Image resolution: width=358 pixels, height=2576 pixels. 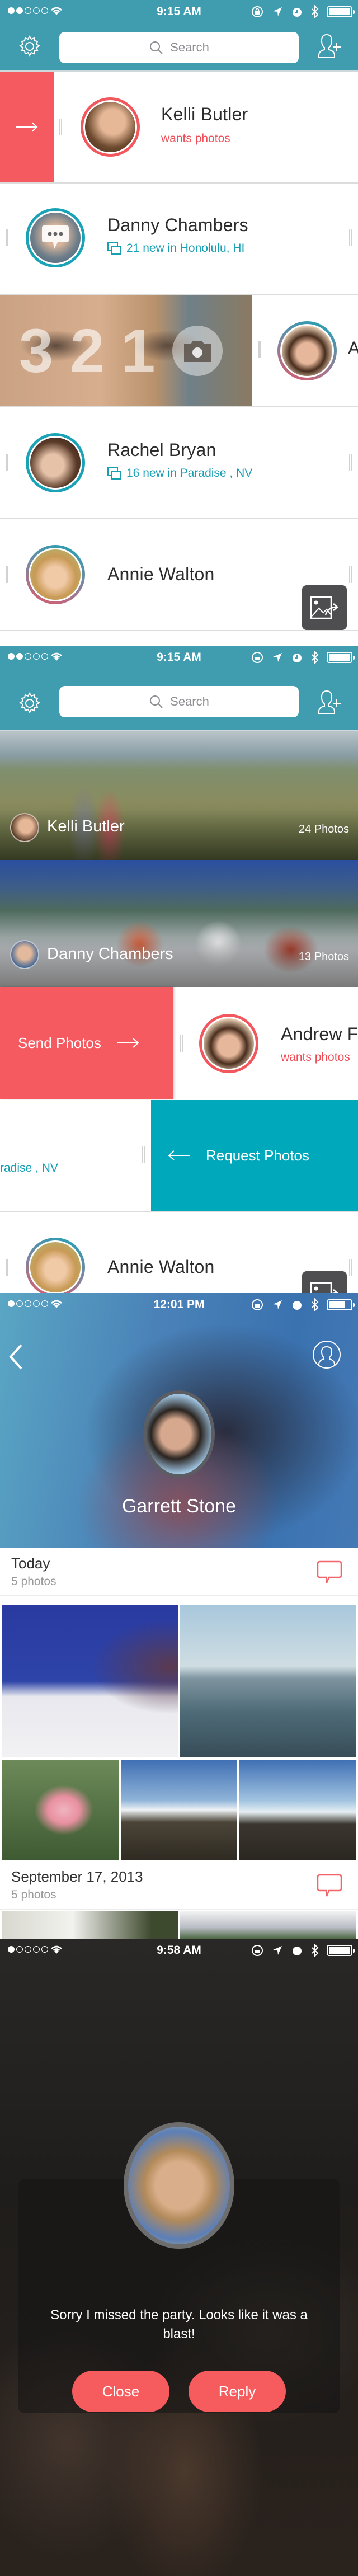 What do you see at coordinates (323, 829) in the screenshot?
I see `card-photo-count: 24 Photos` at bounding box center [323, 829].